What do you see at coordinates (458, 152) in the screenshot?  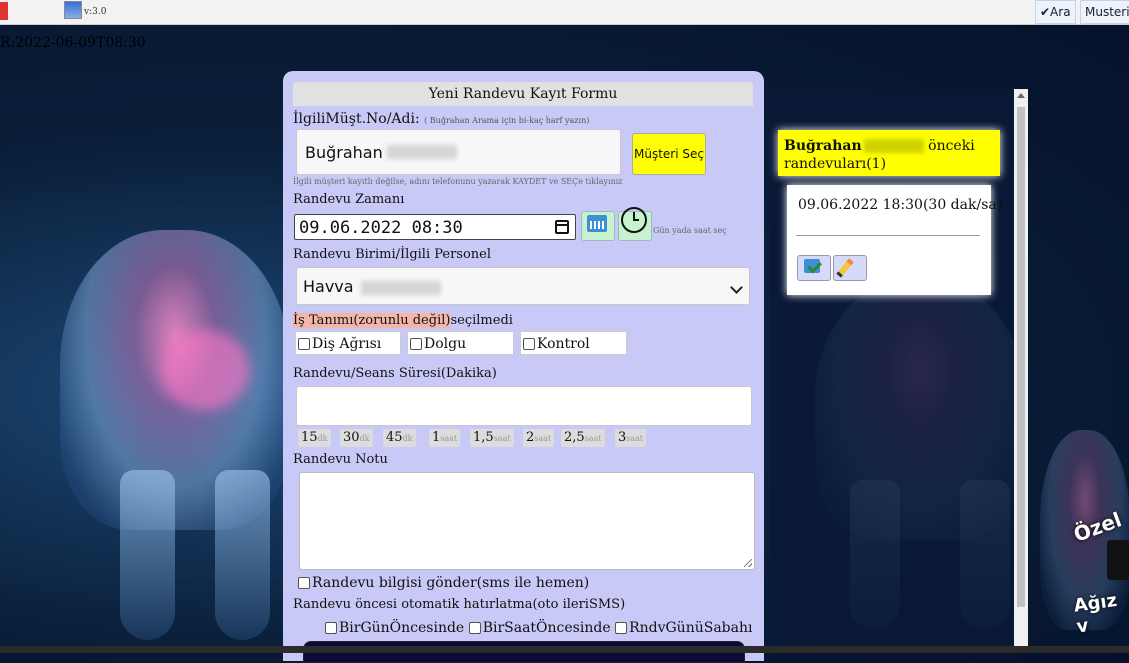 I see `customer-input: Buğrahan` at bounding box center [458, 152].